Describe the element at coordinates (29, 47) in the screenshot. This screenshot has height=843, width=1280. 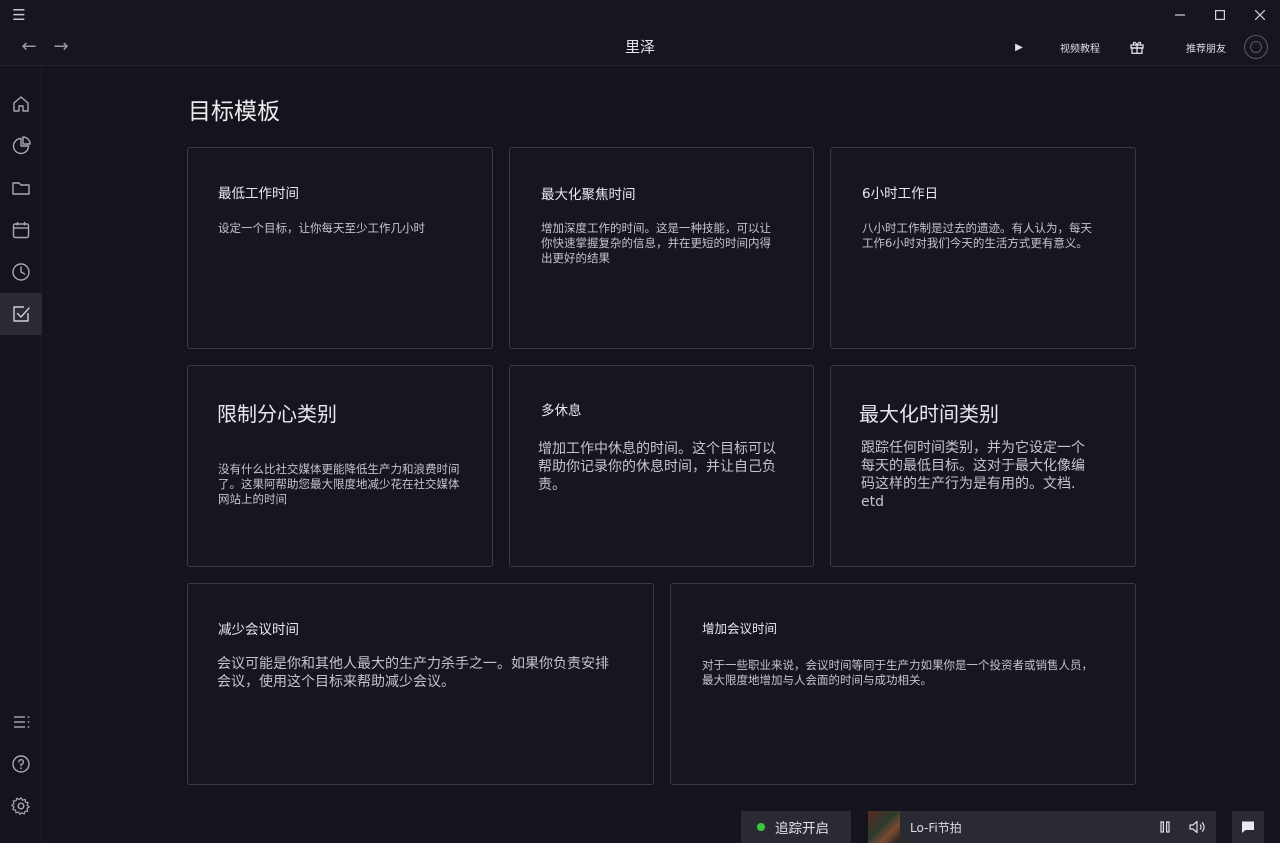
I see `arrow-left-icon: ←` at that location.